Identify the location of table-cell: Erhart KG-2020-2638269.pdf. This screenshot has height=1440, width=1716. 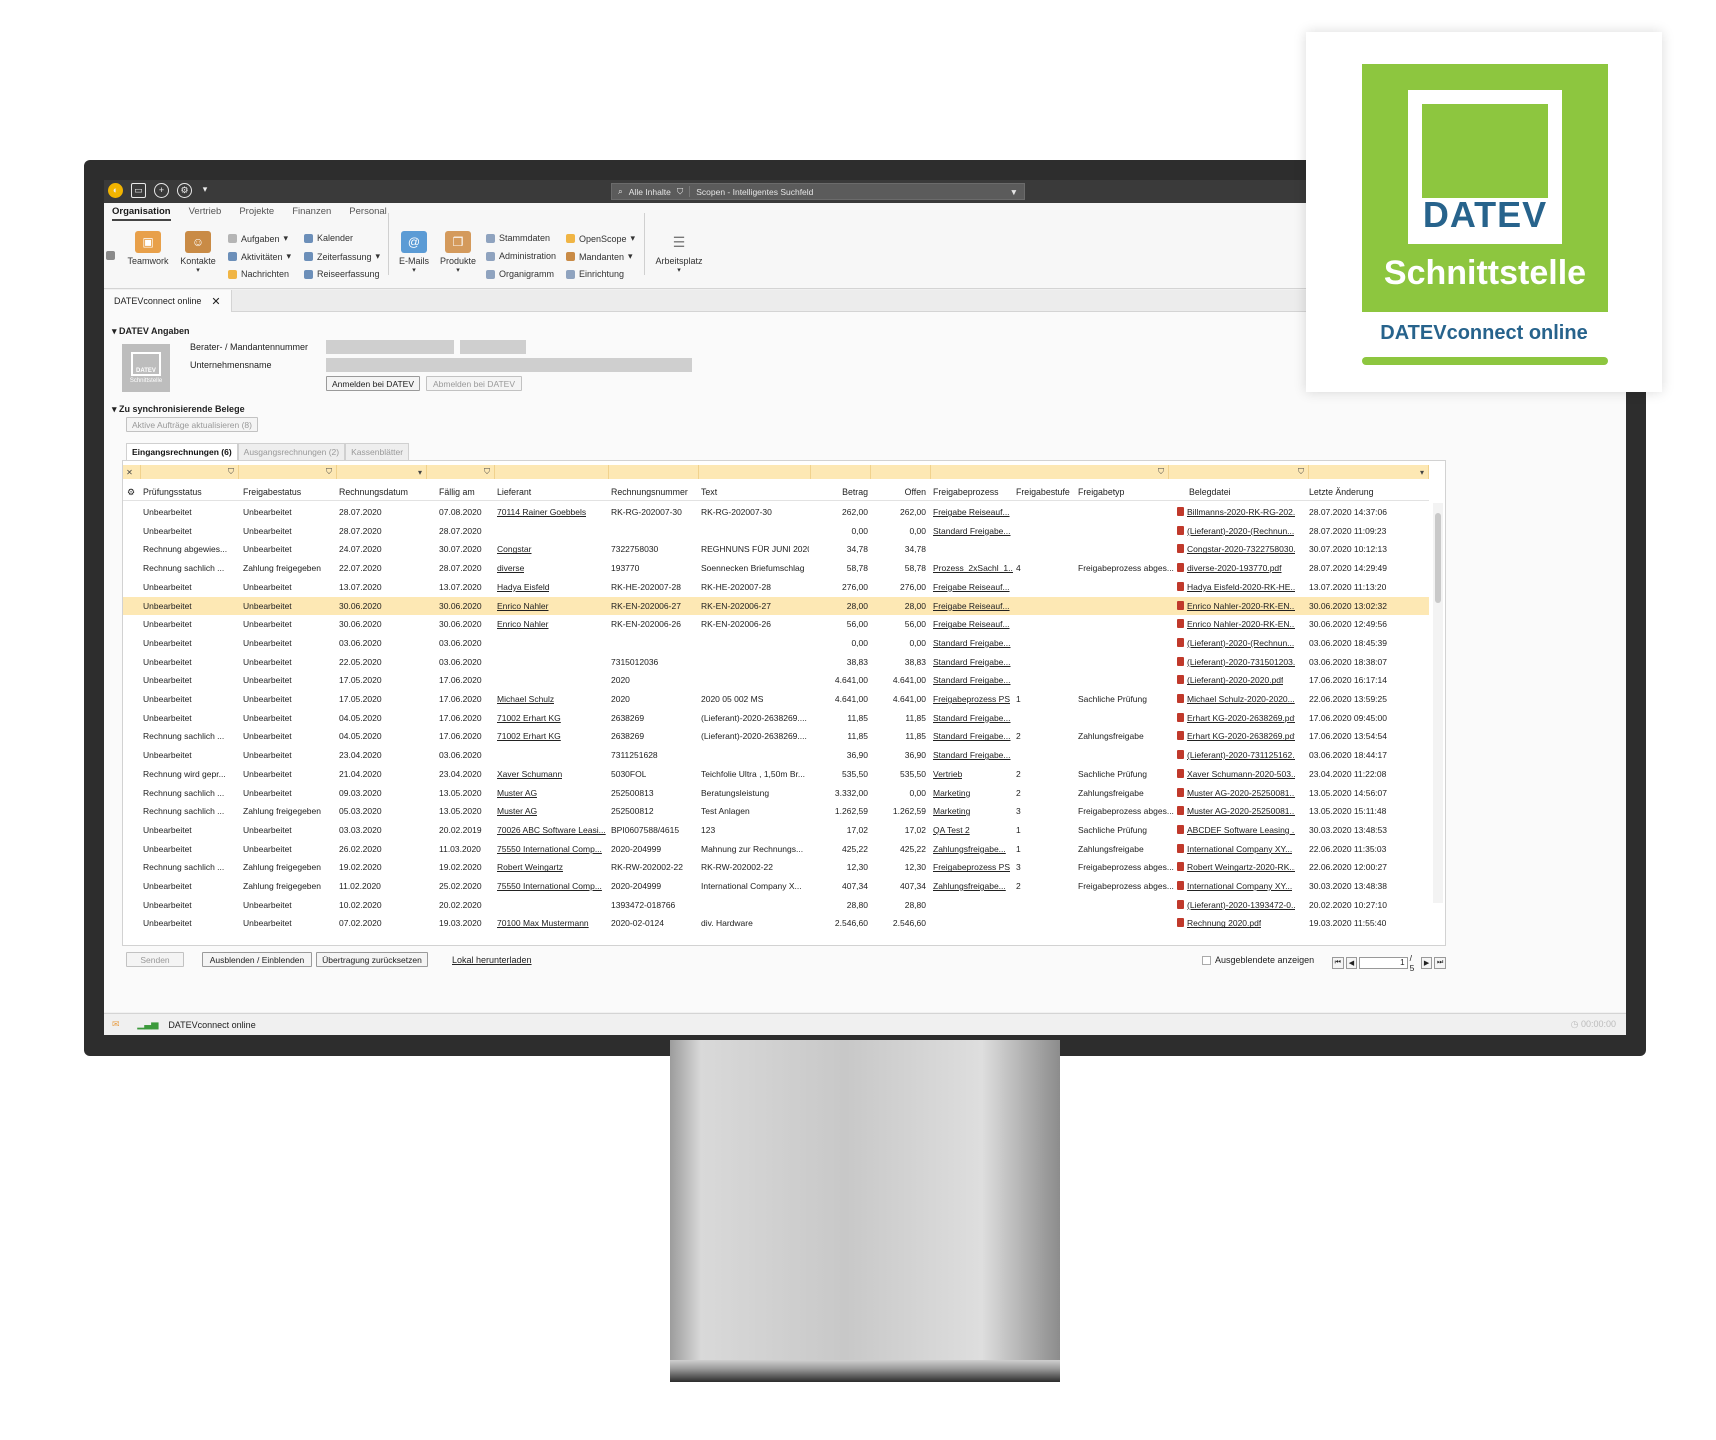
(1236, 717).